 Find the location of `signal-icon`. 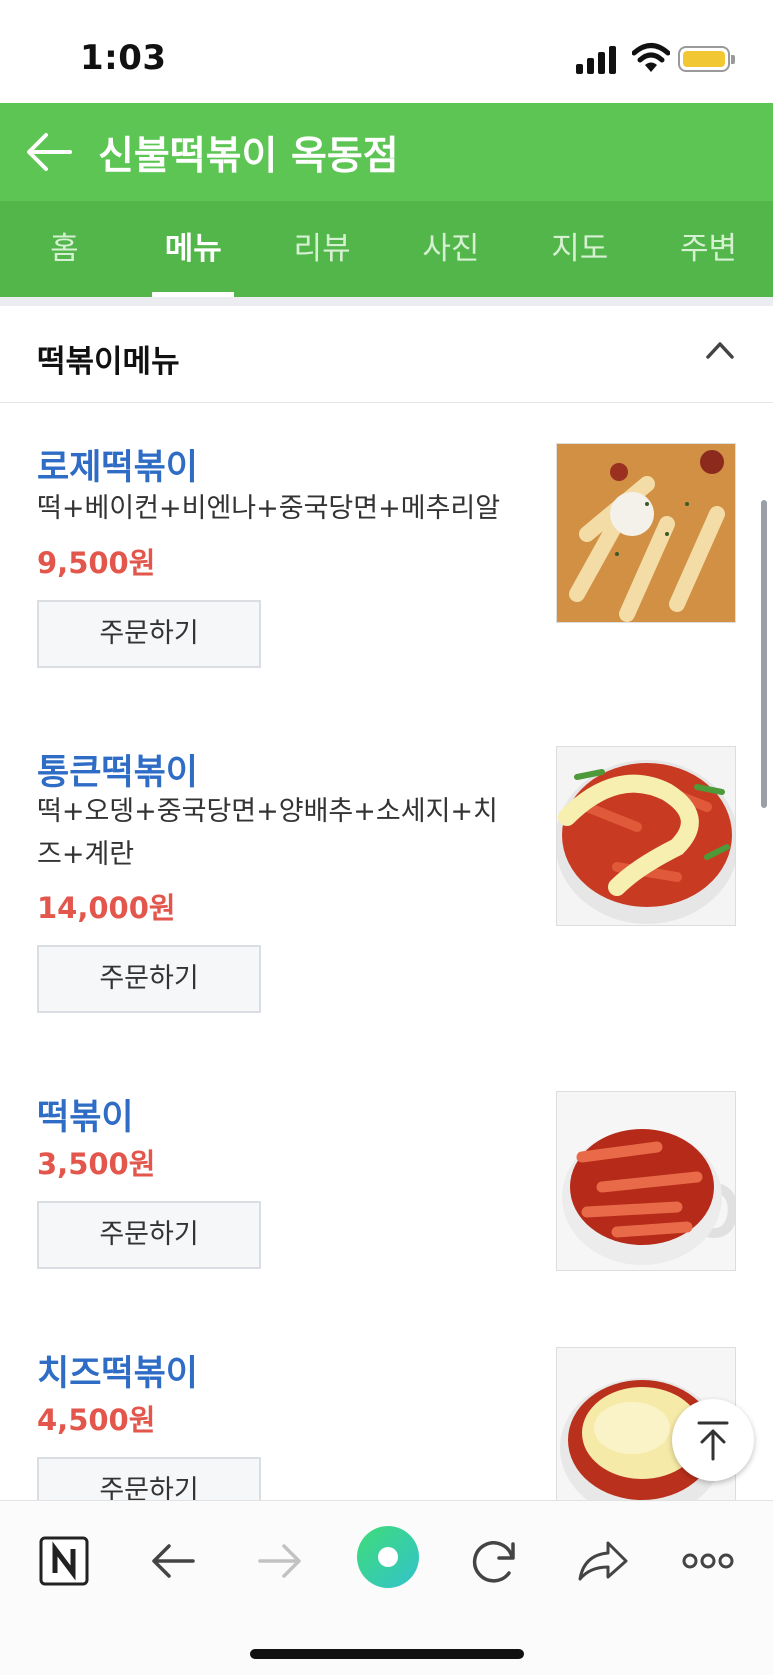

signal-icon is located at coordinates (598, 59).